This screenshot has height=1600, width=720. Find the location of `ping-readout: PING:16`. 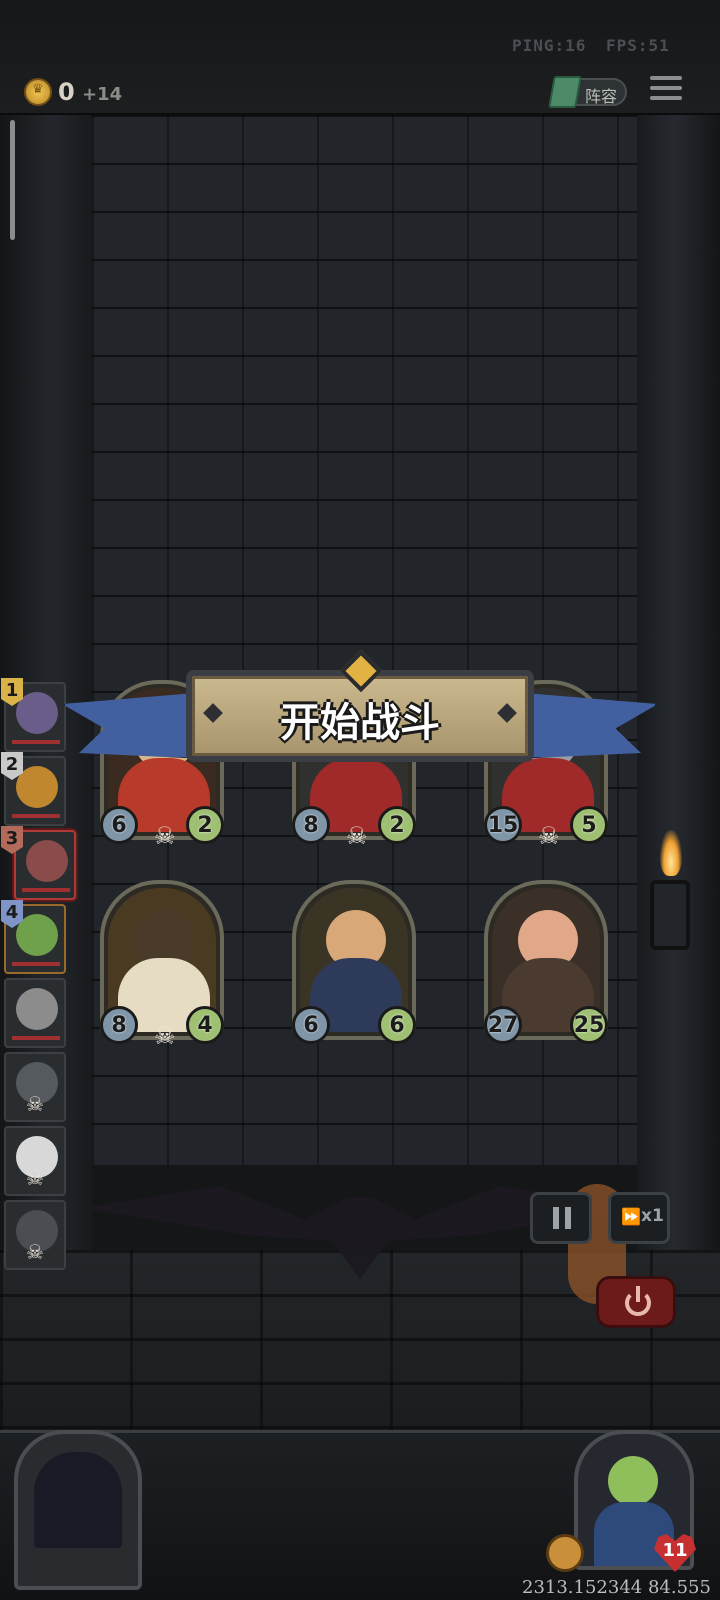

ping-readout: PING:16 is located at coordinates (549, 45).